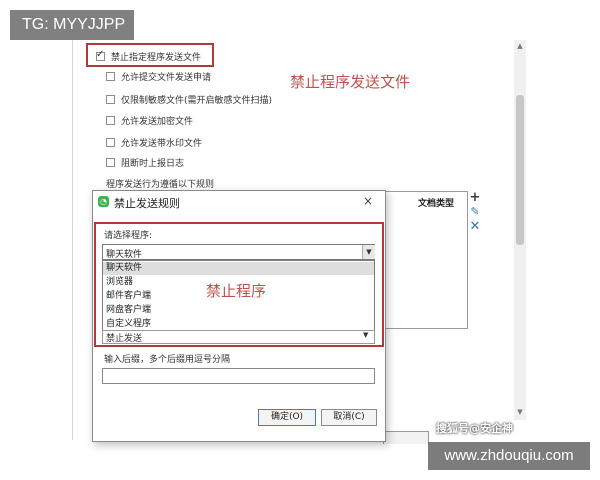  Describe the element at coordinates (167, 360) in the screenshot. I see `suffix-label: 输入后缀，多个后缀用逗号分隔` at that location.